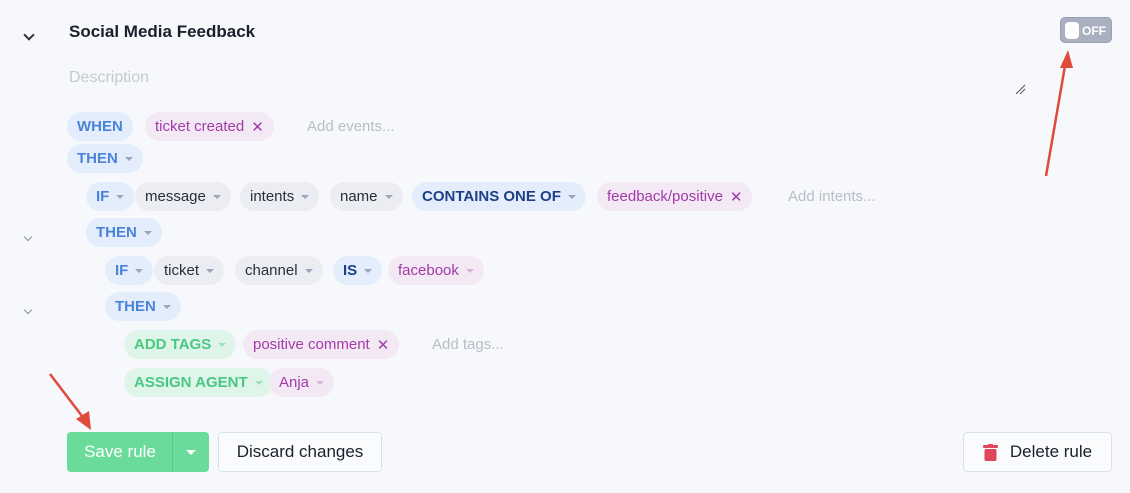  What do you see at coordinates (109, 78) in the screenshot?
I see `description-input: Description` at bounding box center [109, 78].